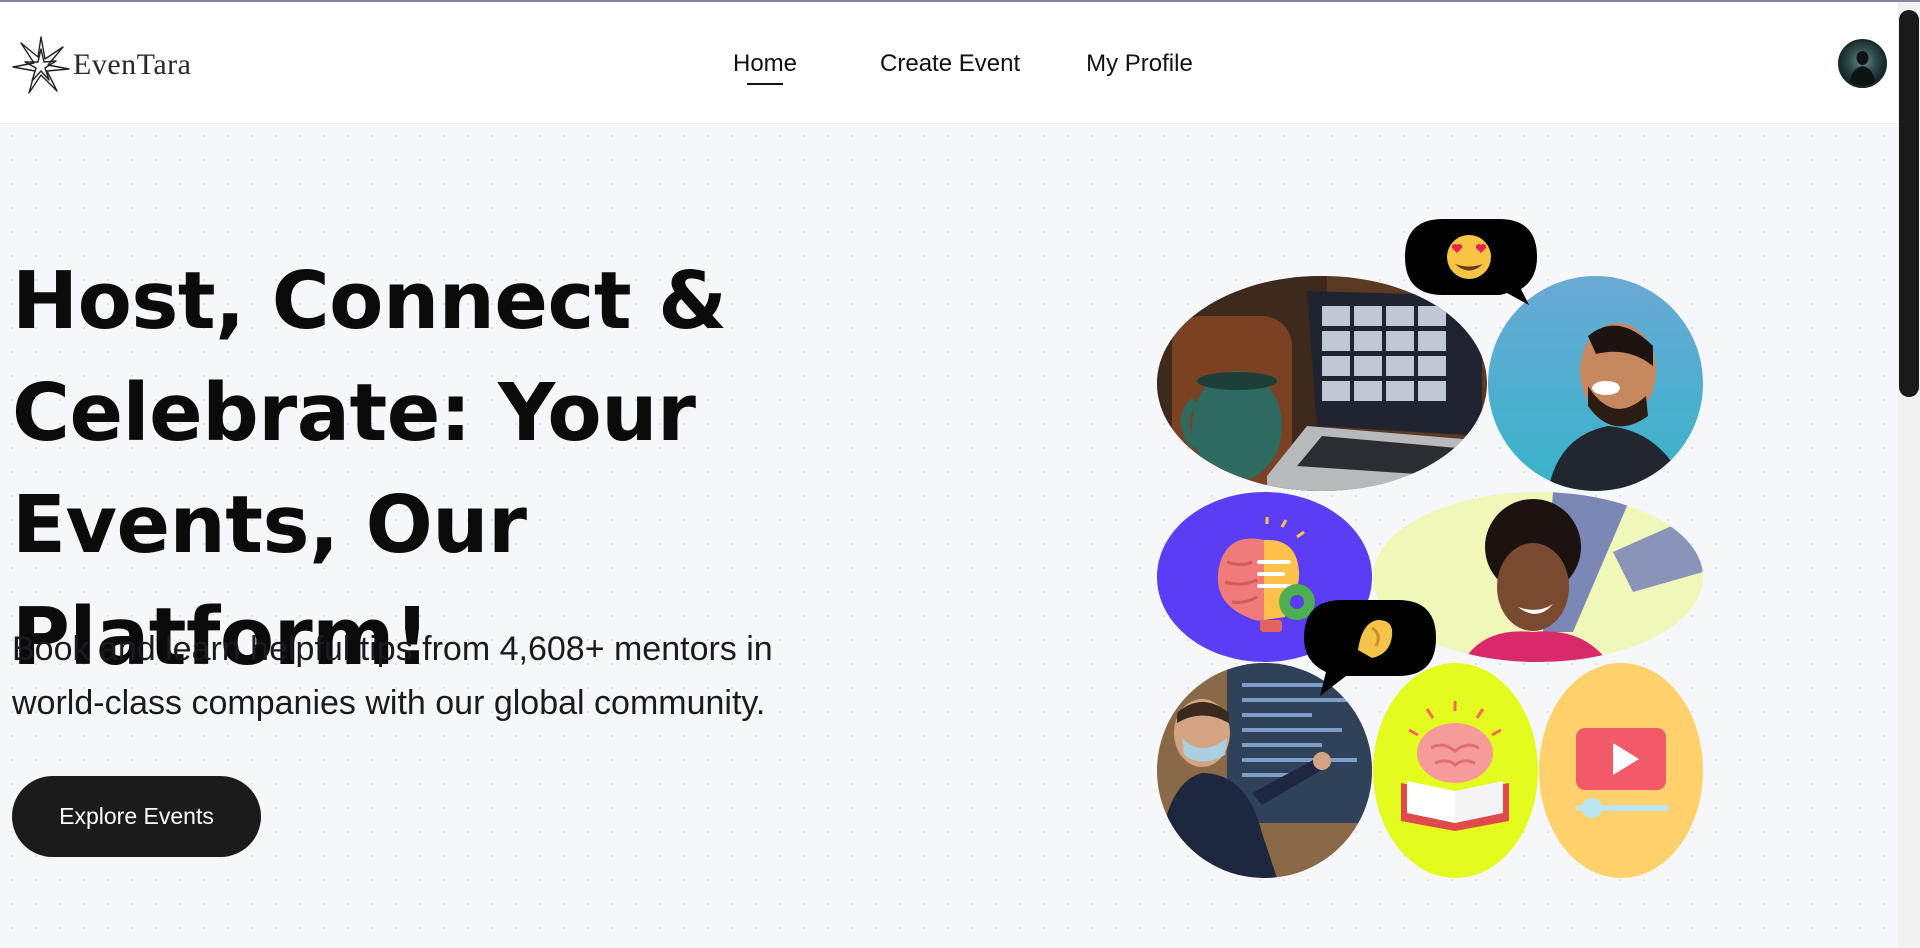 This screenshot has height=948, width=1920. What do you see at coordinates (1862, 68) in the screenshot?
I see `avatar-figure-icon` at bounding box center [1862, 68].